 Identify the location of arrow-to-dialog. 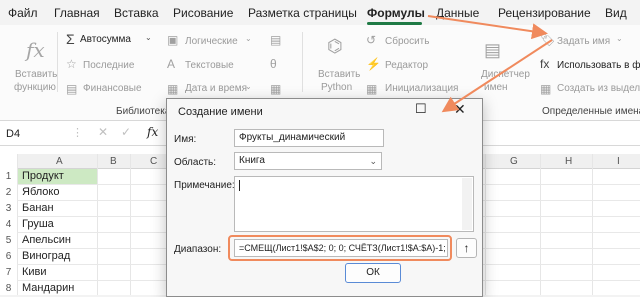
(497, 76).